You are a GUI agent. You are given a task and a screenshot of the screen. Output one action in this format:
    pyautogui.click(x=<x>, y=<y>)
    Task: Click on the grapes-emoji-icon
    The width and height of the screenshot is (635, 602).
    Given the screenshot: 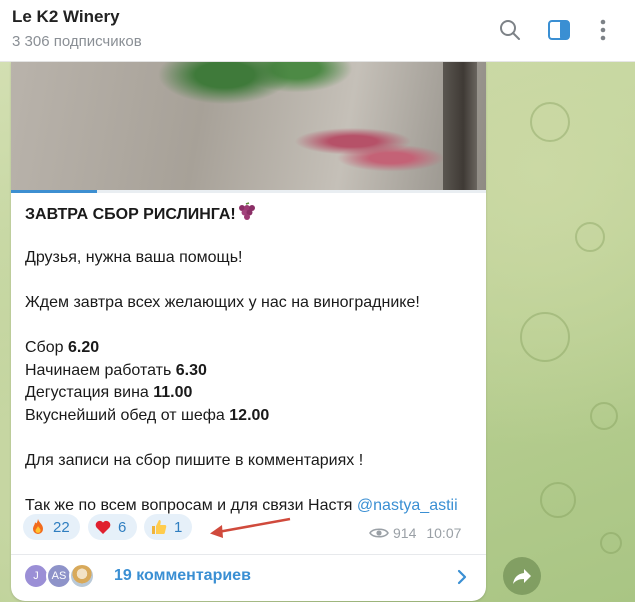 What is the action you would take?
    pyautogui.click(x=246, y=211)
    